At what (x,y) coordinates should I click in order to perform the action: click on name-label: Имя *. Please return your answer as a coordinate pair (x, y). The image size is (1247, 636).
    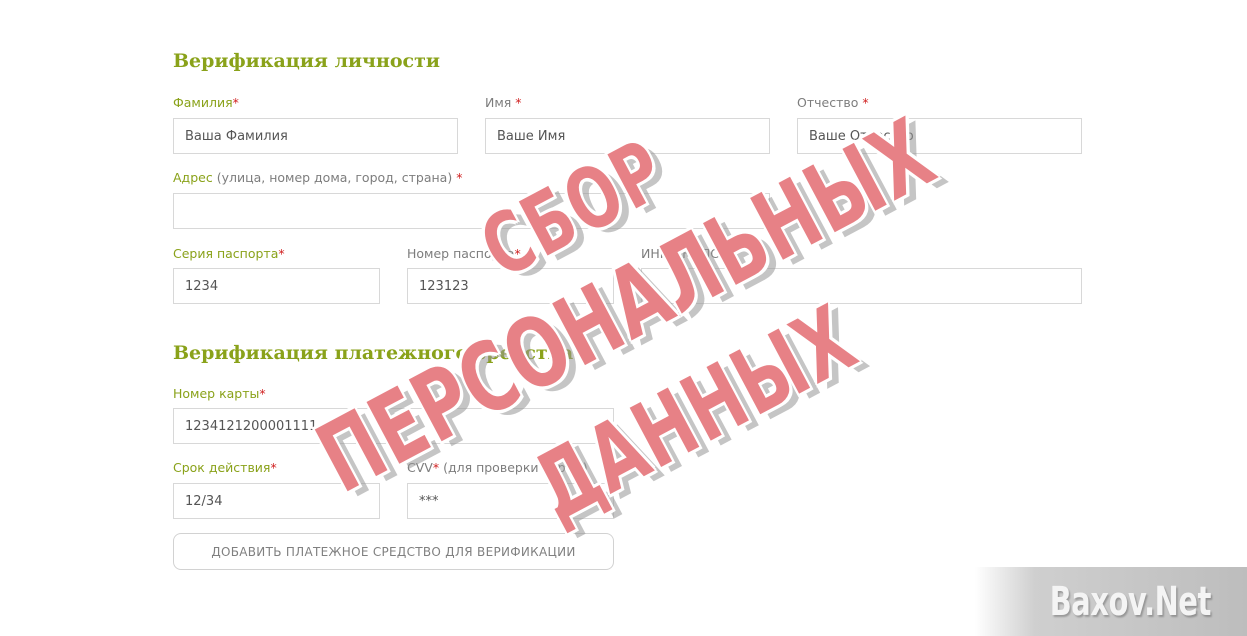
    Looking at the image, I should click on (503, 102).